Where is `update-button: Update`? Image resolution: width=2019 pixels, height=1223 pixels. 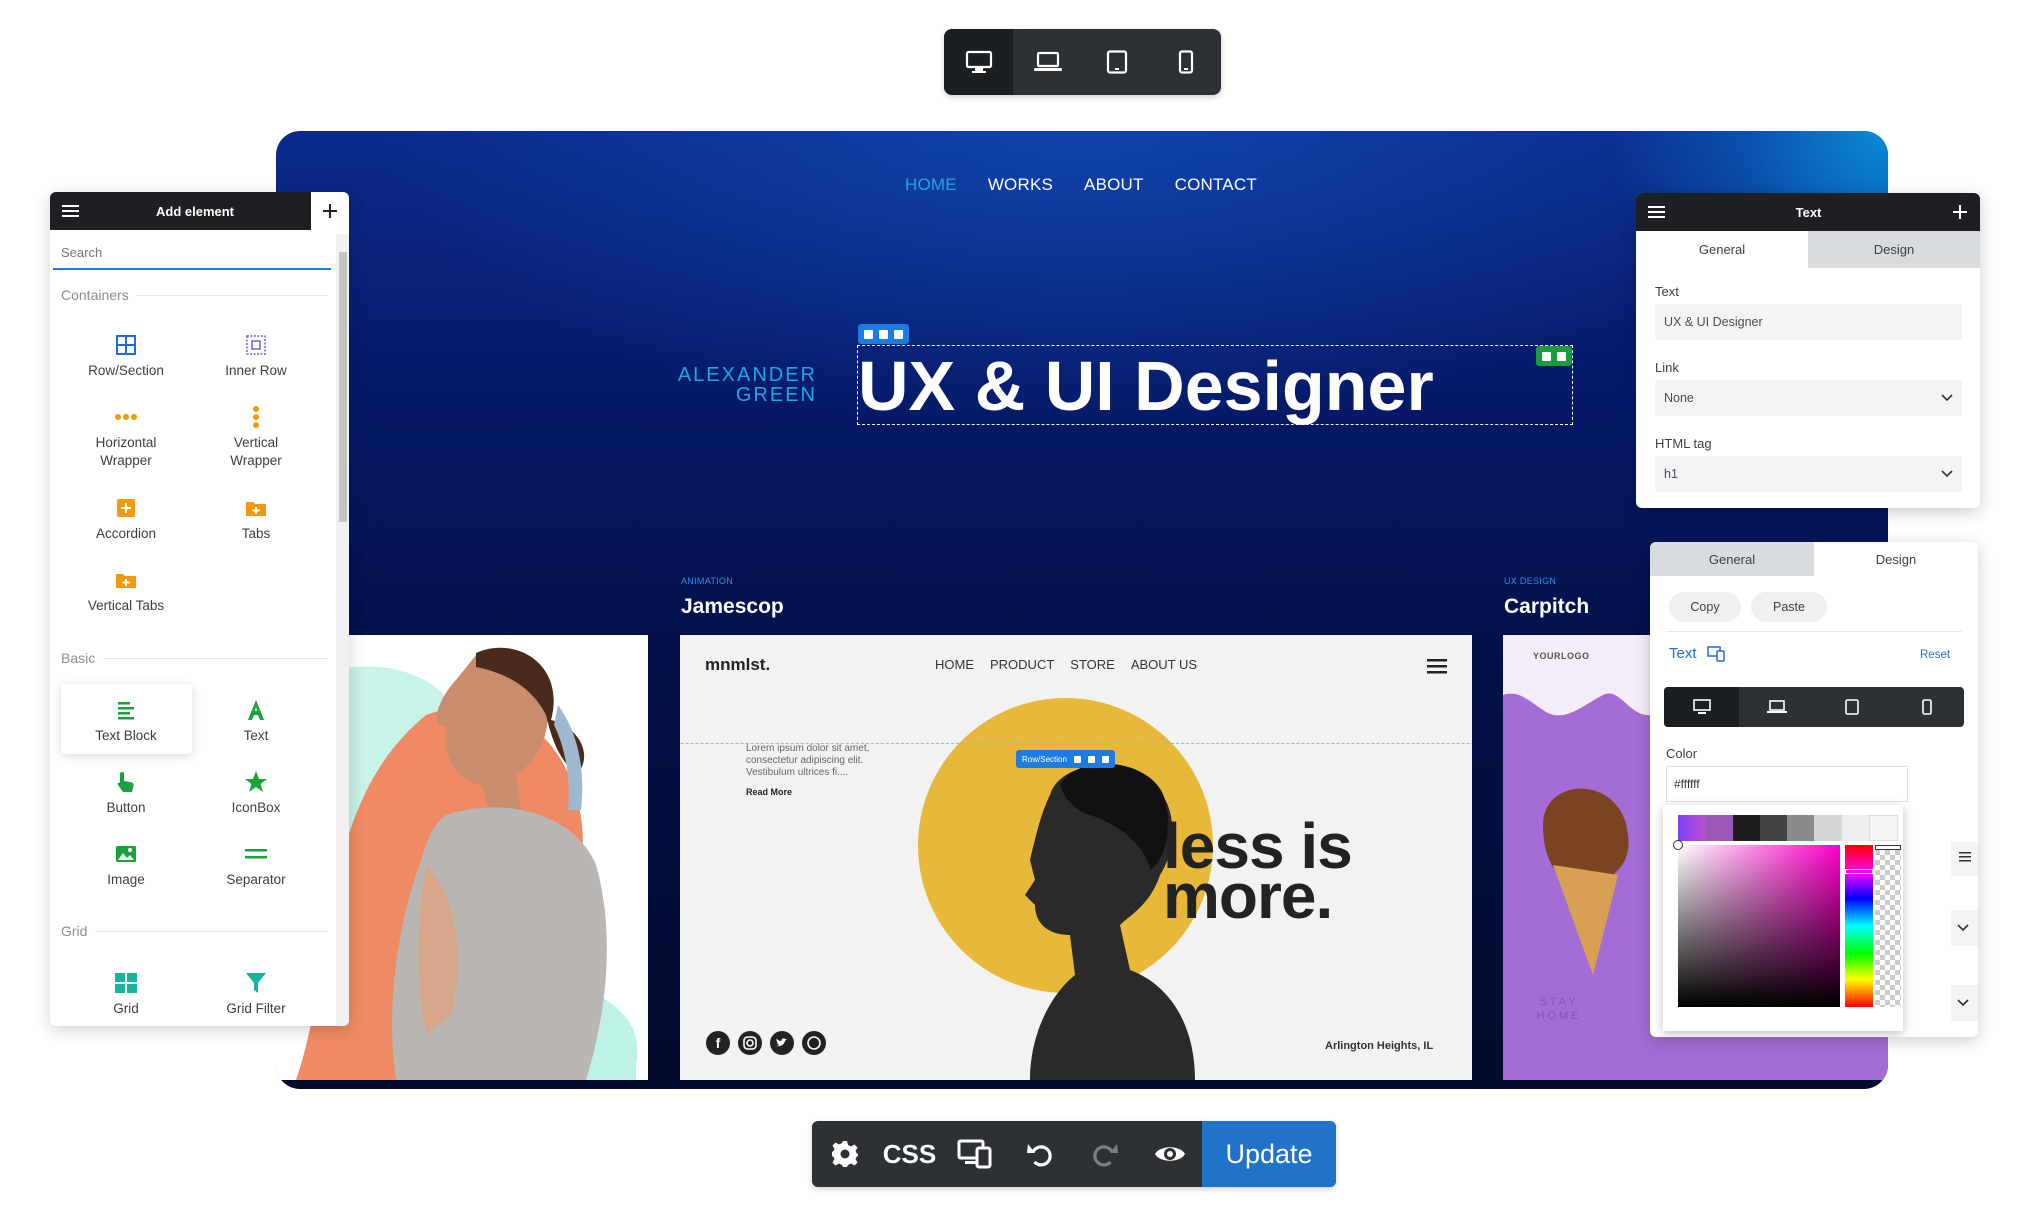
update-button: Update is located at coordinates (1269, 1154).